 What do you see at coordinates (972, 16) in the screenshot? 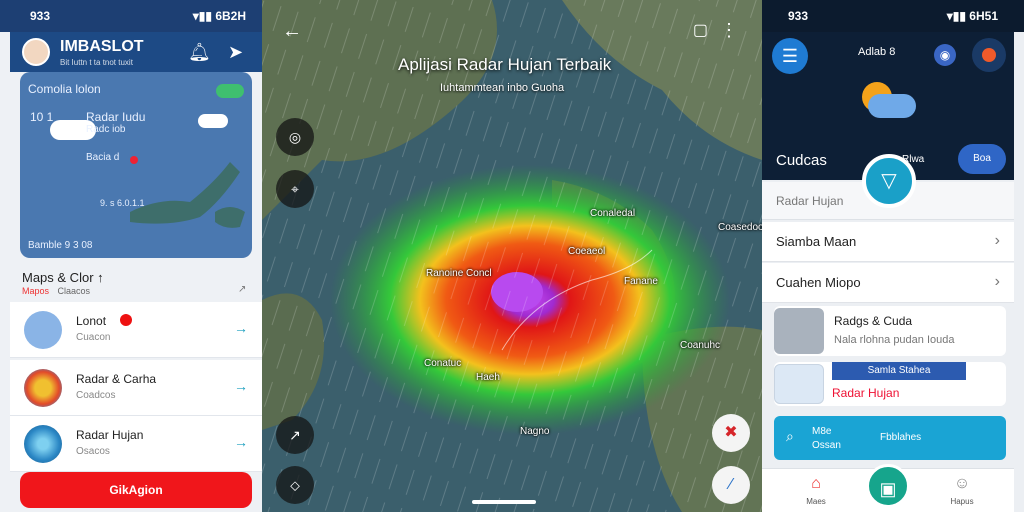
I see `status-icons: ▾▮▮ 6H51` at bounding box center [972, 16].